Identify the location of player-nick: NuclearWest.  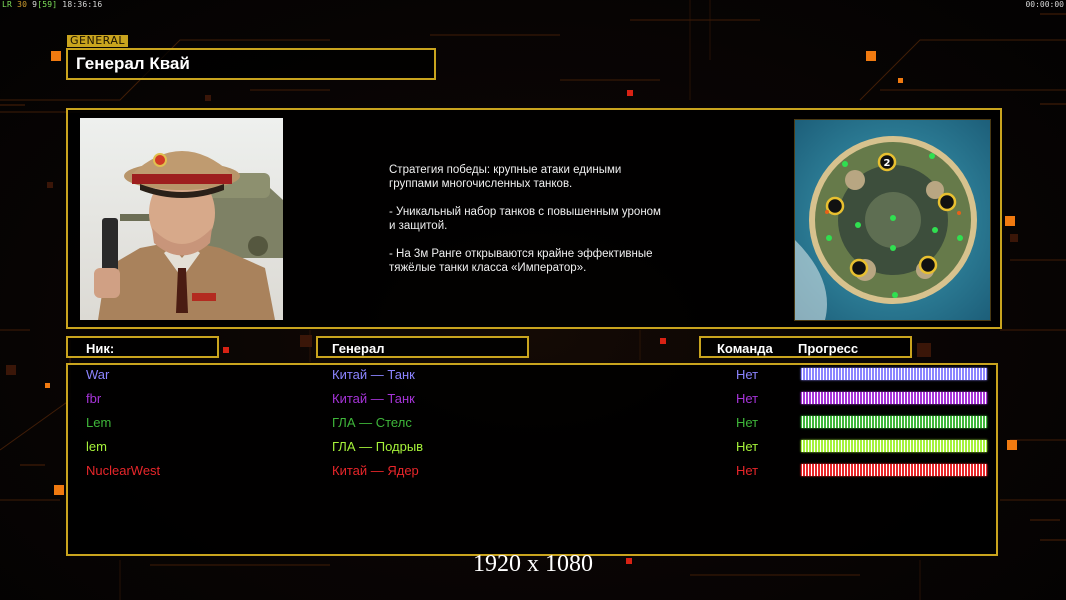
(123, 470).